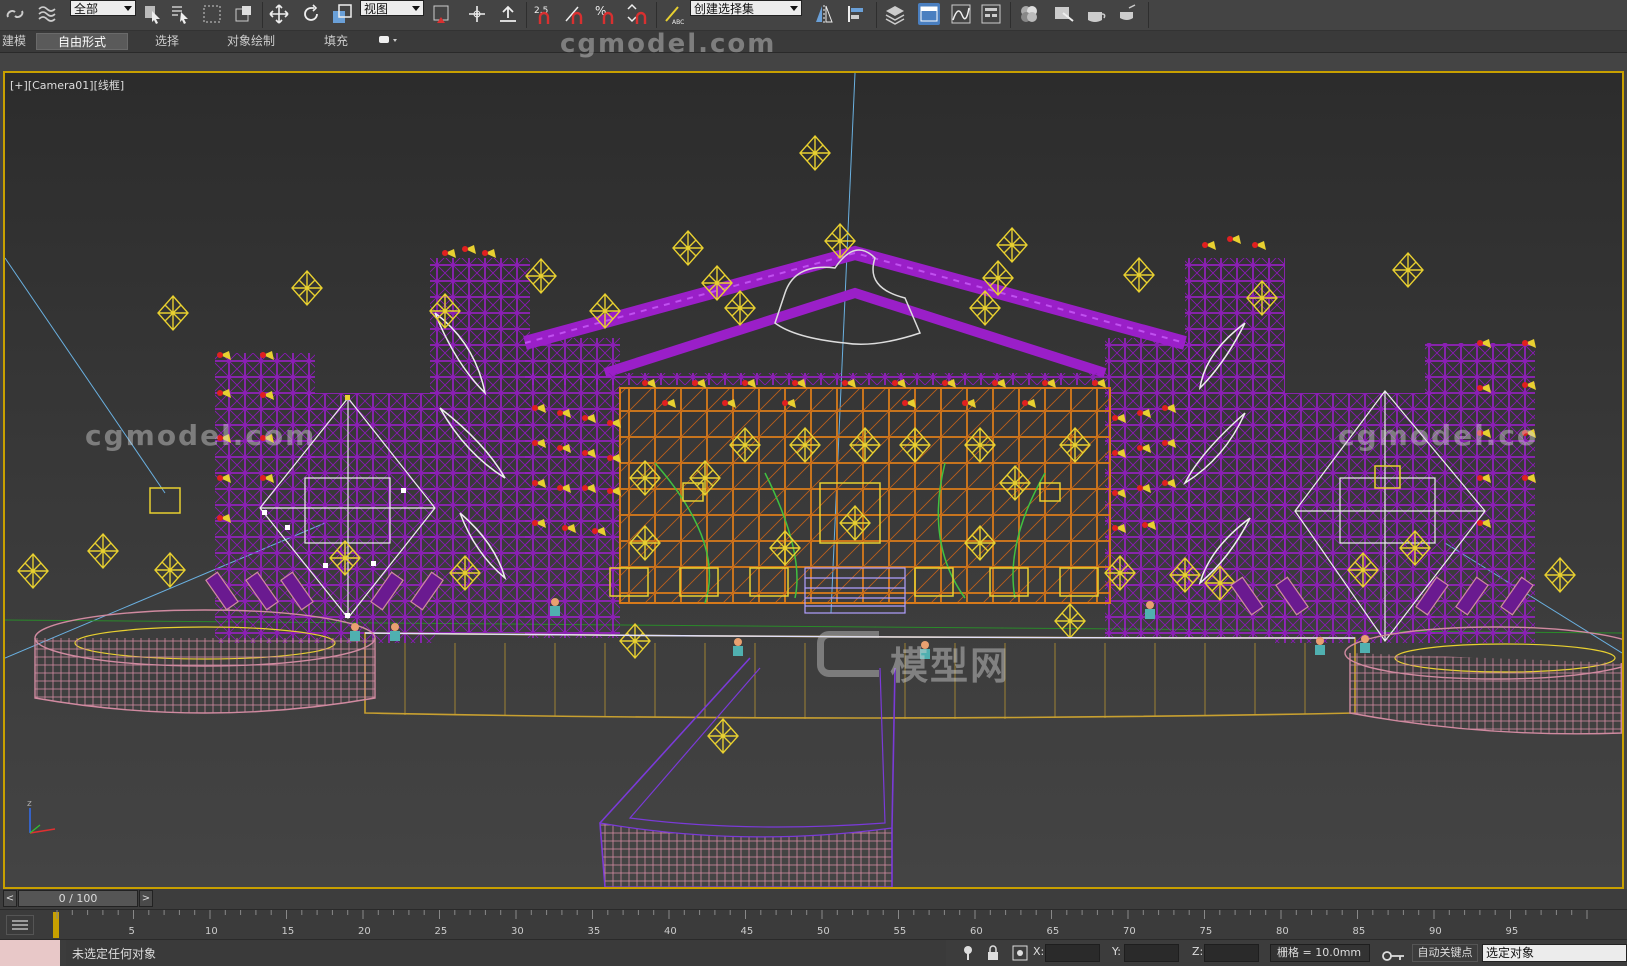  What do you see at coordinates (747, 931) in the screenshot?
I see `frame-tick-label: 45` at bounding box center [747, 931].